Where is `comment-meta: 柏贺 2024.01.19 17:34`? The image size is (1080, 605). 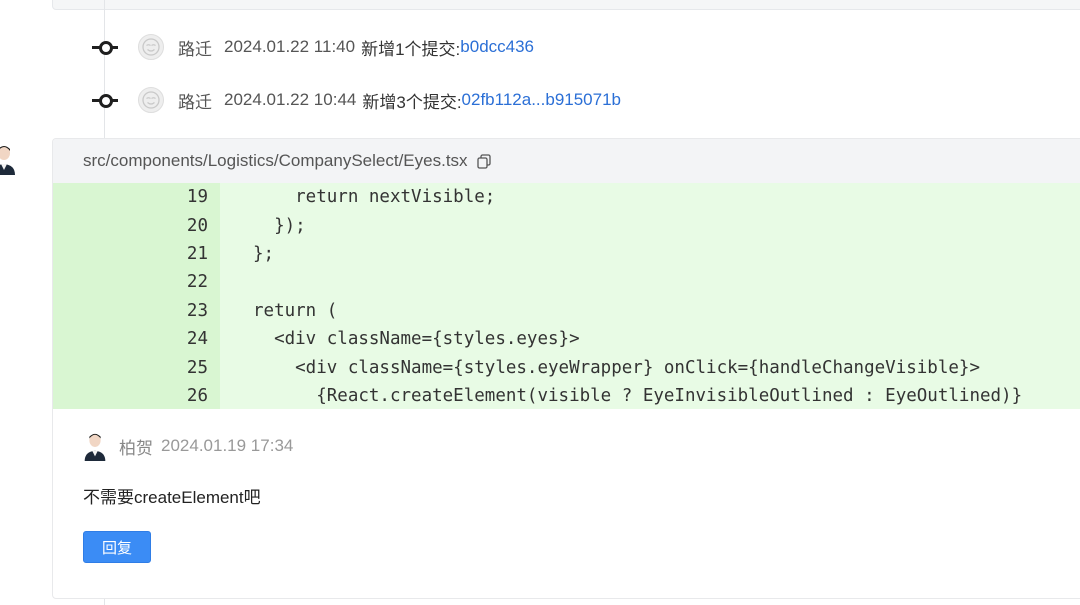 comment-meta: 柏贺 2024.01.19 17:34 is located at coordinates (188, 446).